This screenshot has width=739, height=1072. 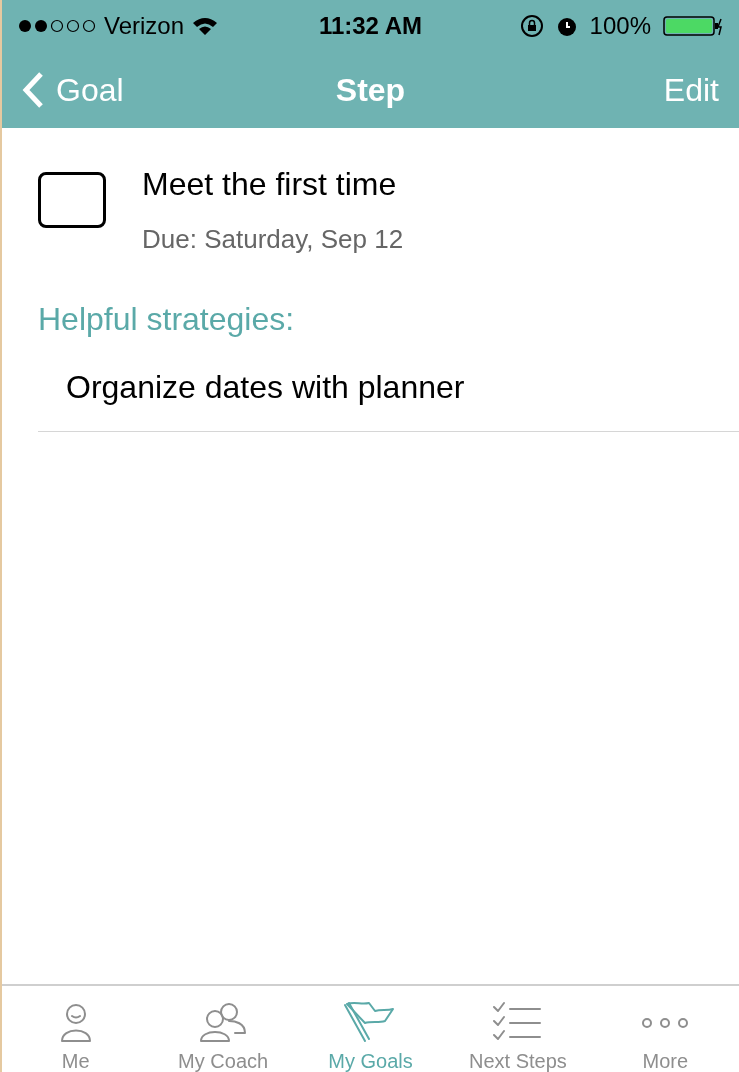 I want to click on clock-text: 11:32 AM, so click(x=370, y=26).